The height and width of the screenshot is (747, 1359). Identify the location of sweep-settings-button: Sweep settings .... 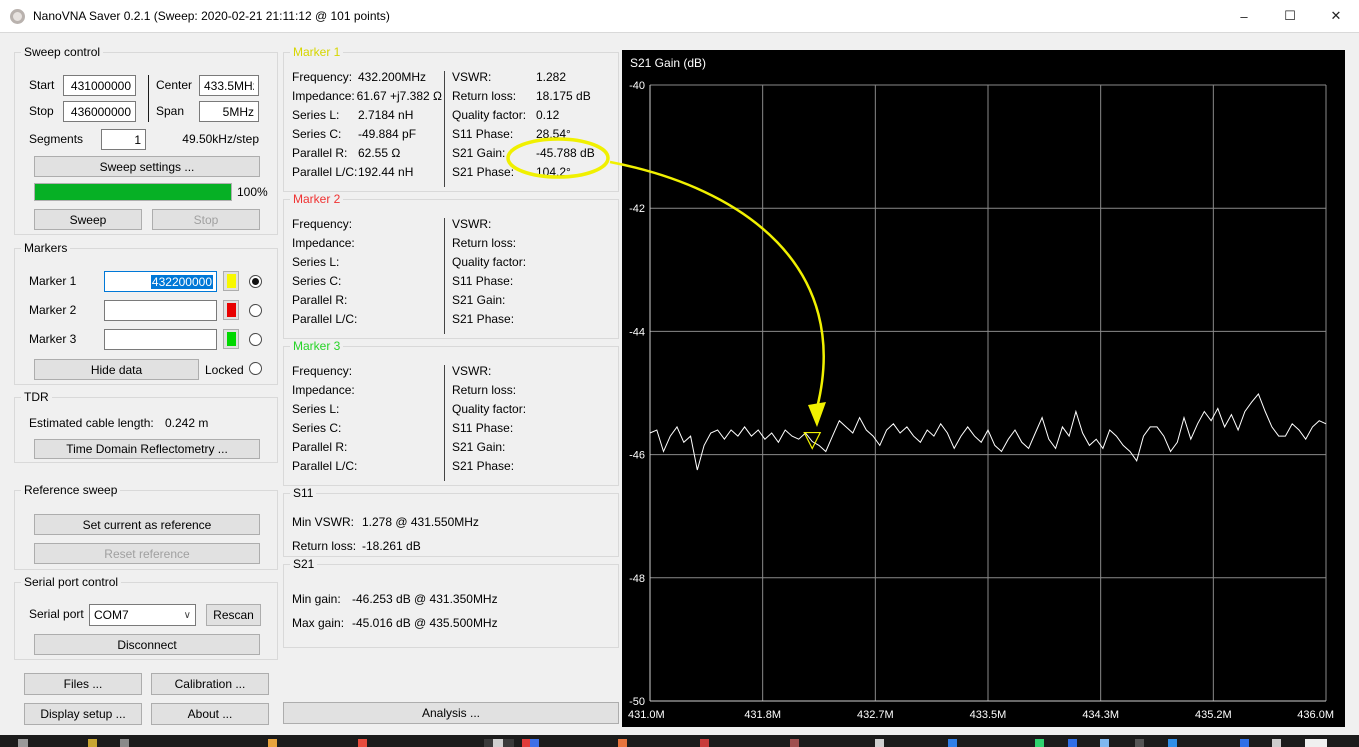
(147, 166).